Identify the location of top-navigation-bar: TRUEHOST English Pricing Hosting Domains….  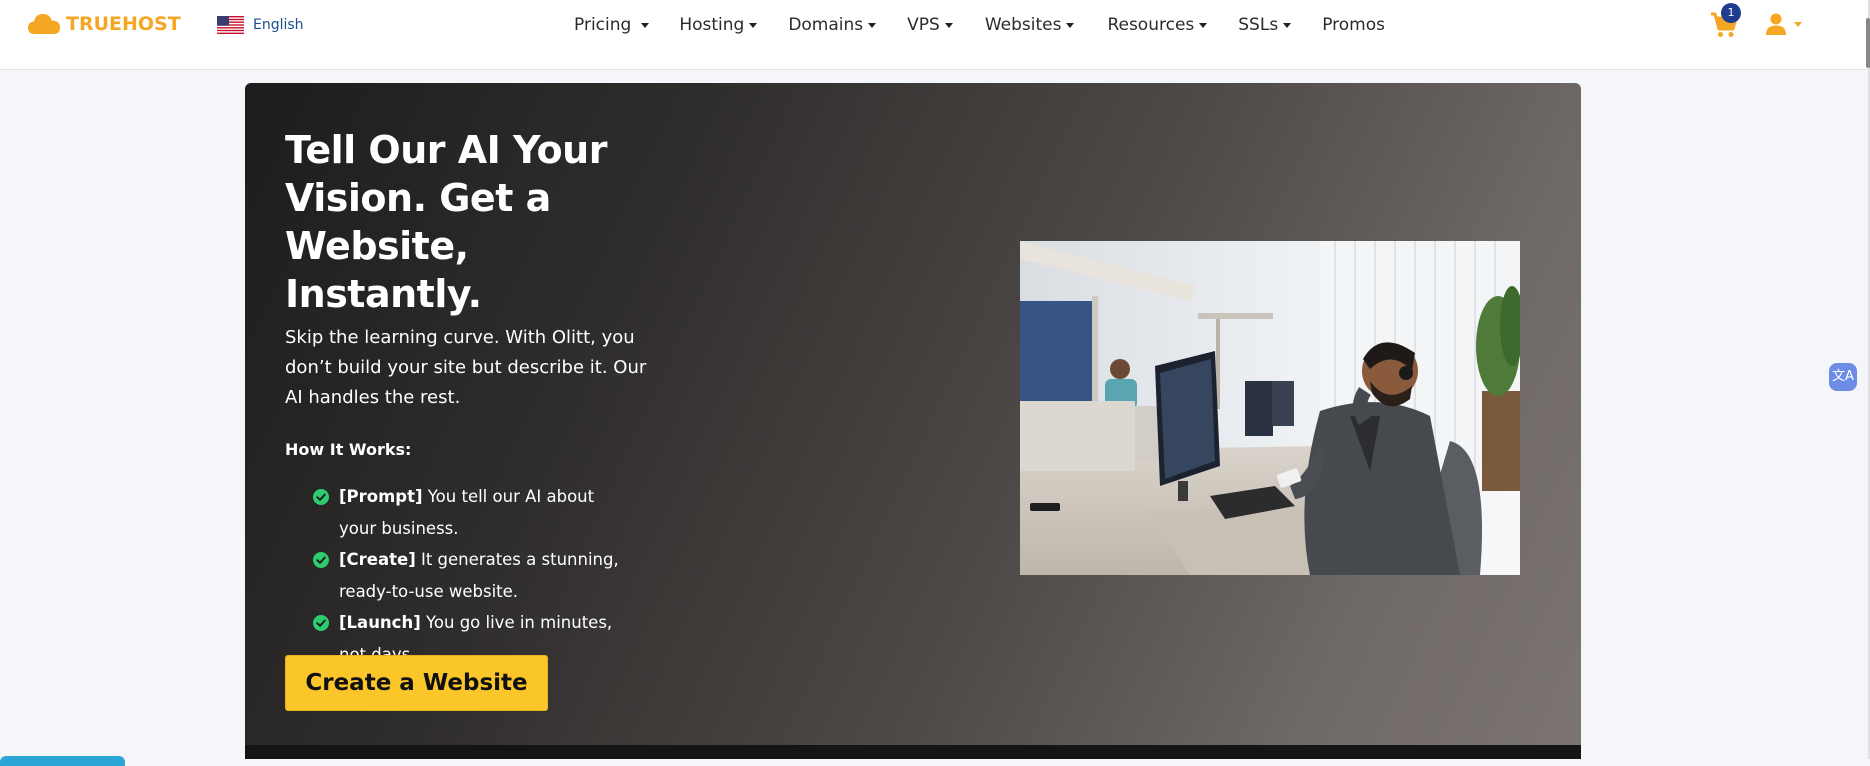
(934, 35).